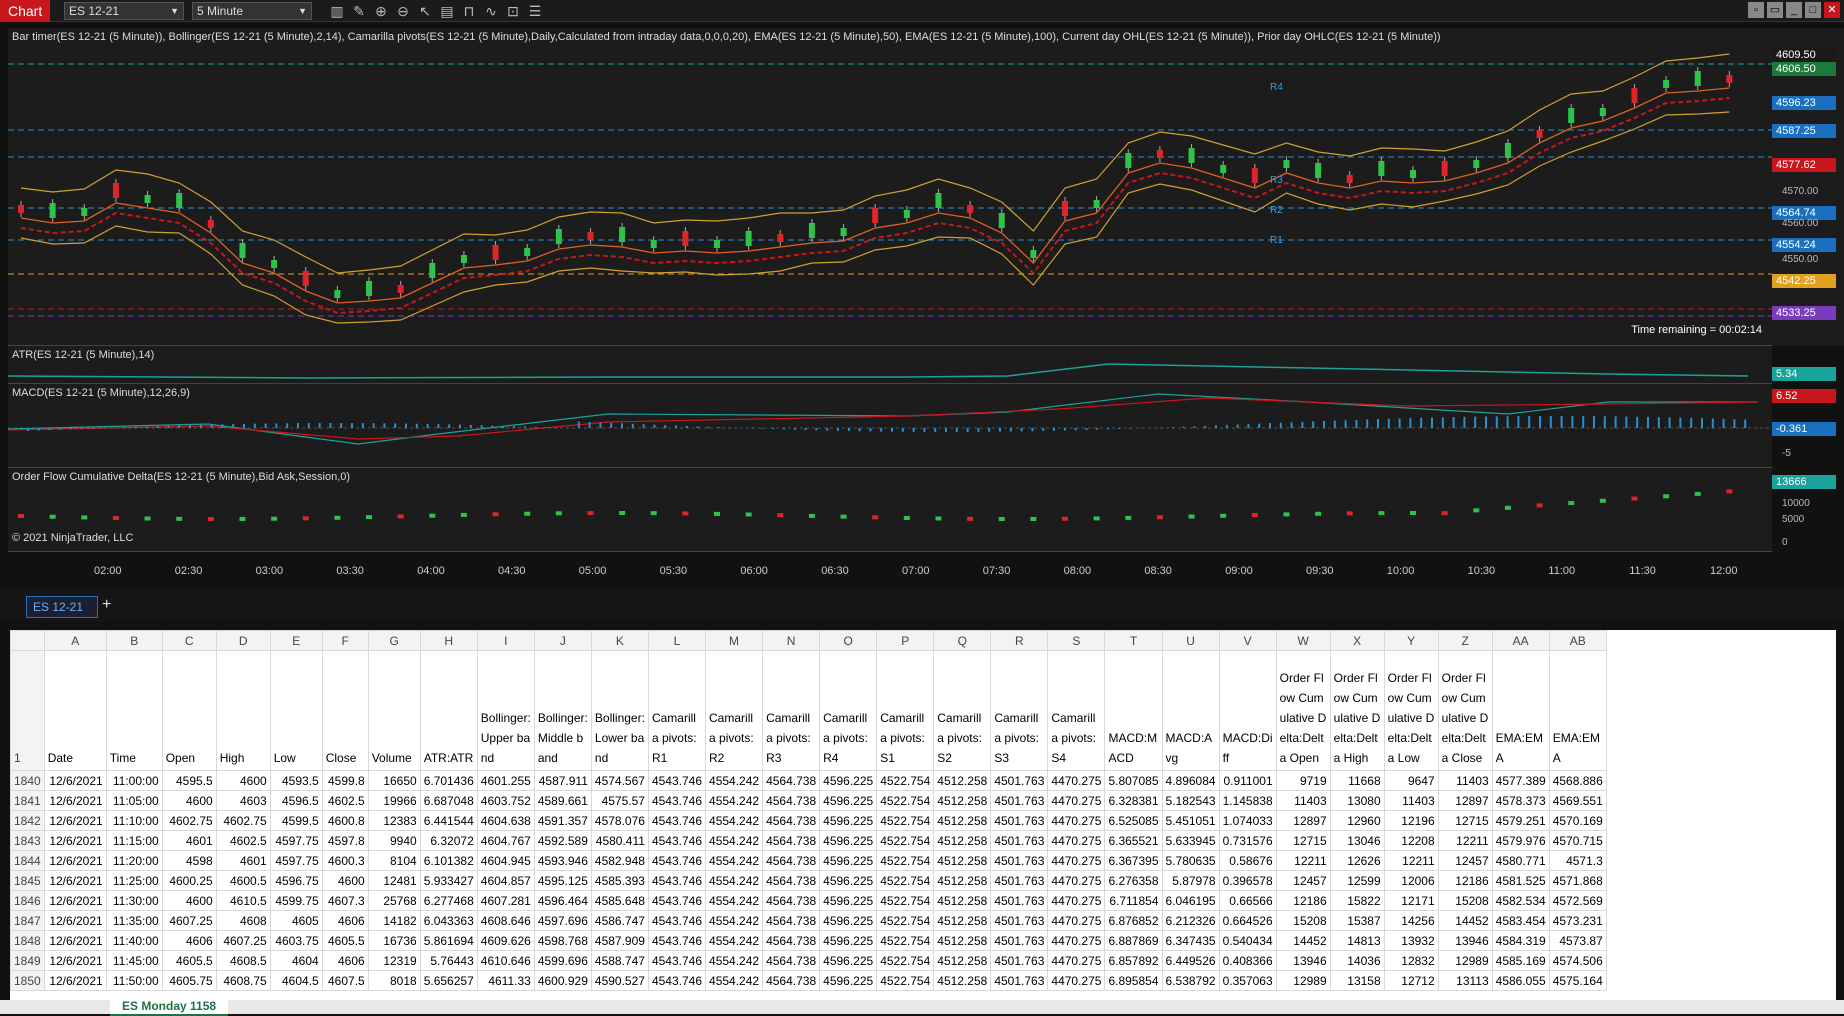  What do you see at coordinates (448, 820) in the screenshot?
I see `cell: 6.441544` at bounding box center [448, 820].